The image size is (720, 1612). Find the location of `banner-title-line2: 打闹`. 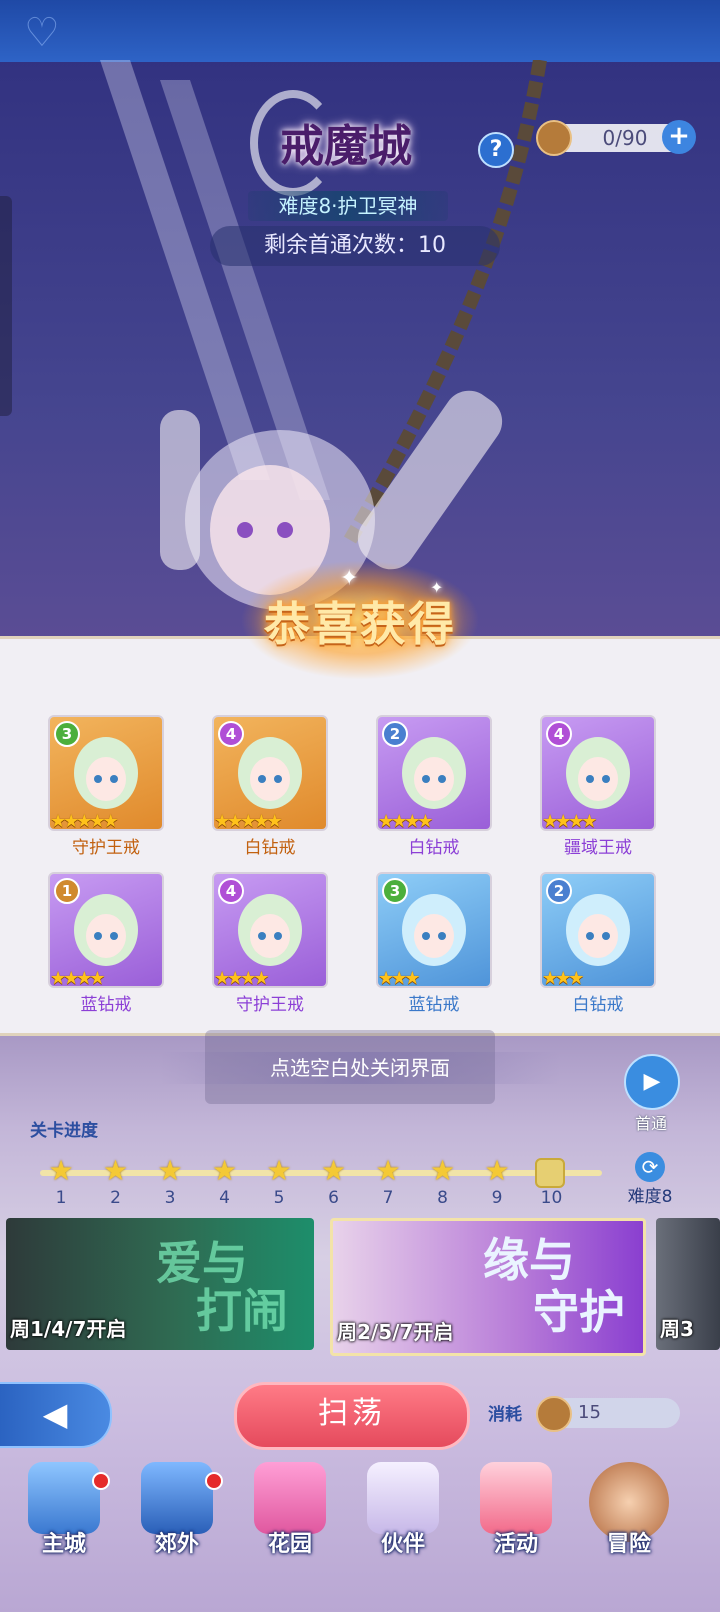

banner-title-line2: 打闹 is located at coordinates (242, 1311).